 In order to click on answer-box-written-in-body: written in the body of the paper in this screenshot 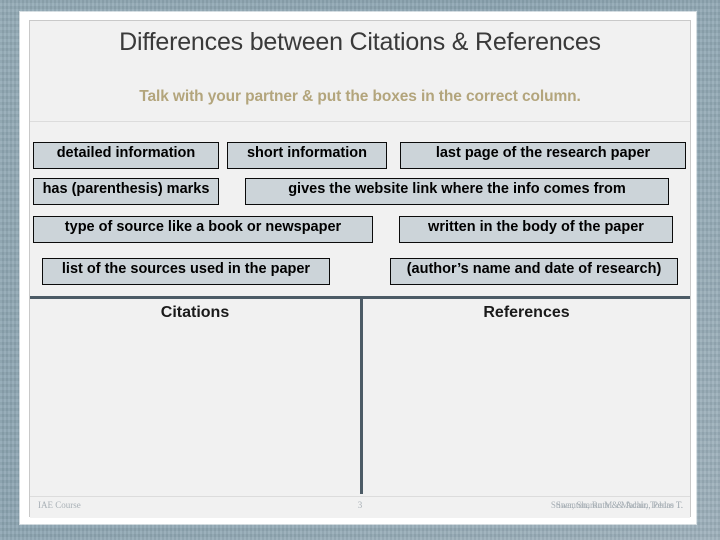, I will do `click(536, 229)`.